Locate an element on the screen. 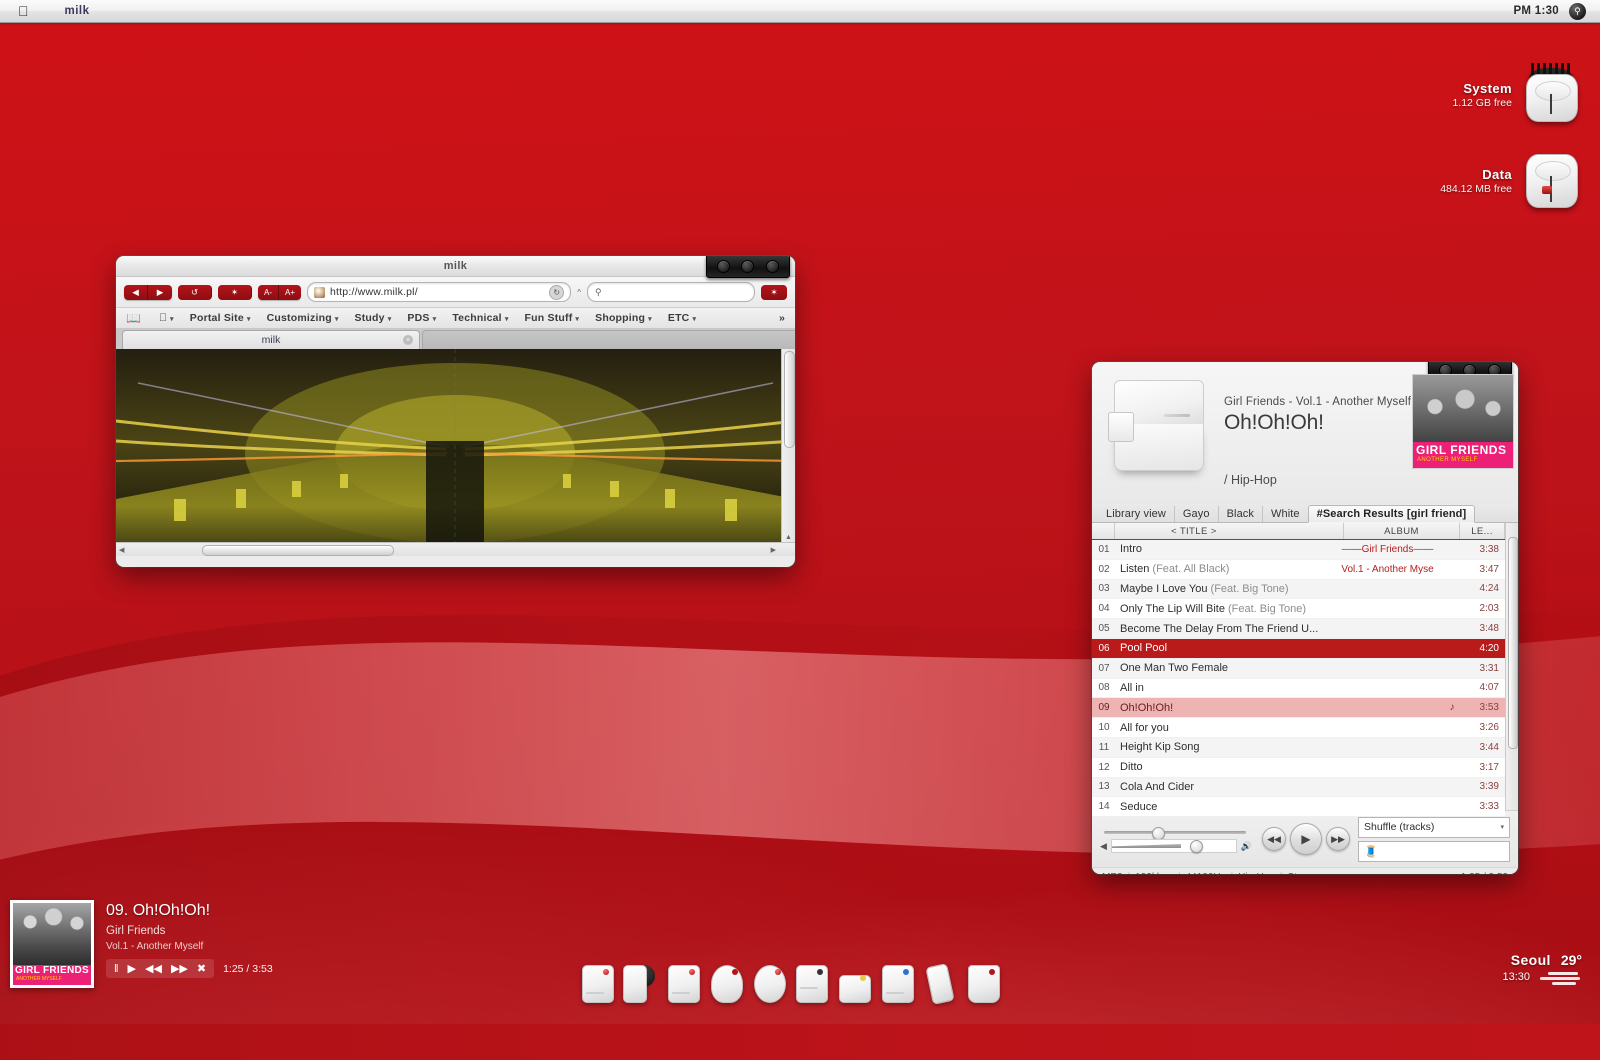 The height and width of the screenshot is (1060, 1600). pause-button: ‖ is located at coordinates (116, 969).